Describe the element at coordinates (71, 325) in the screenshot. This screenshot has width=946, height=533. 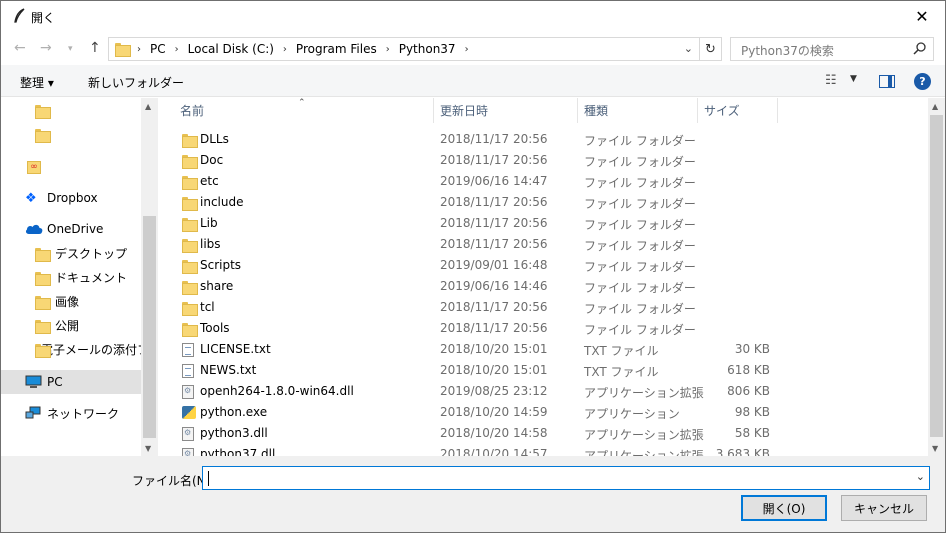
I see `nav-item-public: 公開` at that location.